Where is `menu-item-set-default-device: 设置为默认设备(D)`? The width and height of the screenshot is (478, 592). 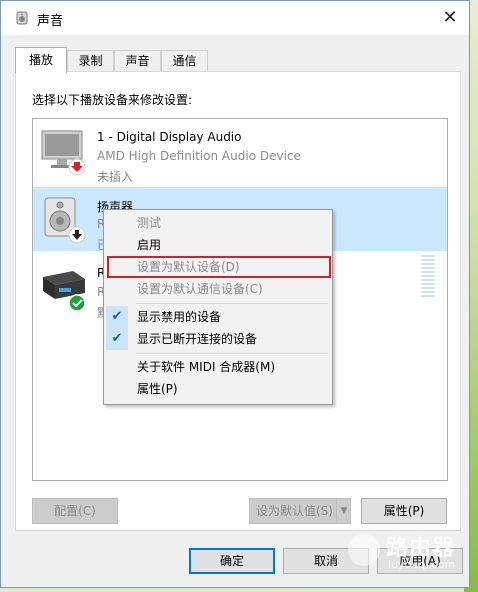
menu-item-set-default-device: 设置为默认设备(D) is located at coordinates (219, 267).